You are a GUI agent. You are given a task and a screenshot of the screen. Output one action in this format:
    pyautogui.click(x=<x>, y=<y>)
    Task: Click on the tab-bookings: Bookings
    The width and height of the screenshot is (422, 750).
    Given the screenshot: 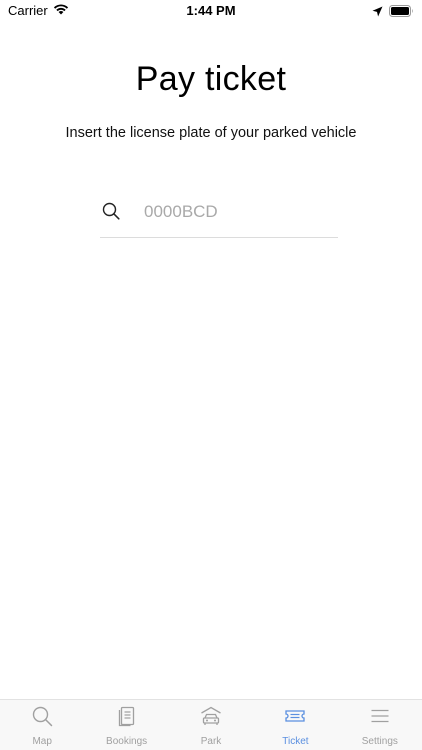 What is the action you would take?
    pyautogui.click(x=126, y=725)
    